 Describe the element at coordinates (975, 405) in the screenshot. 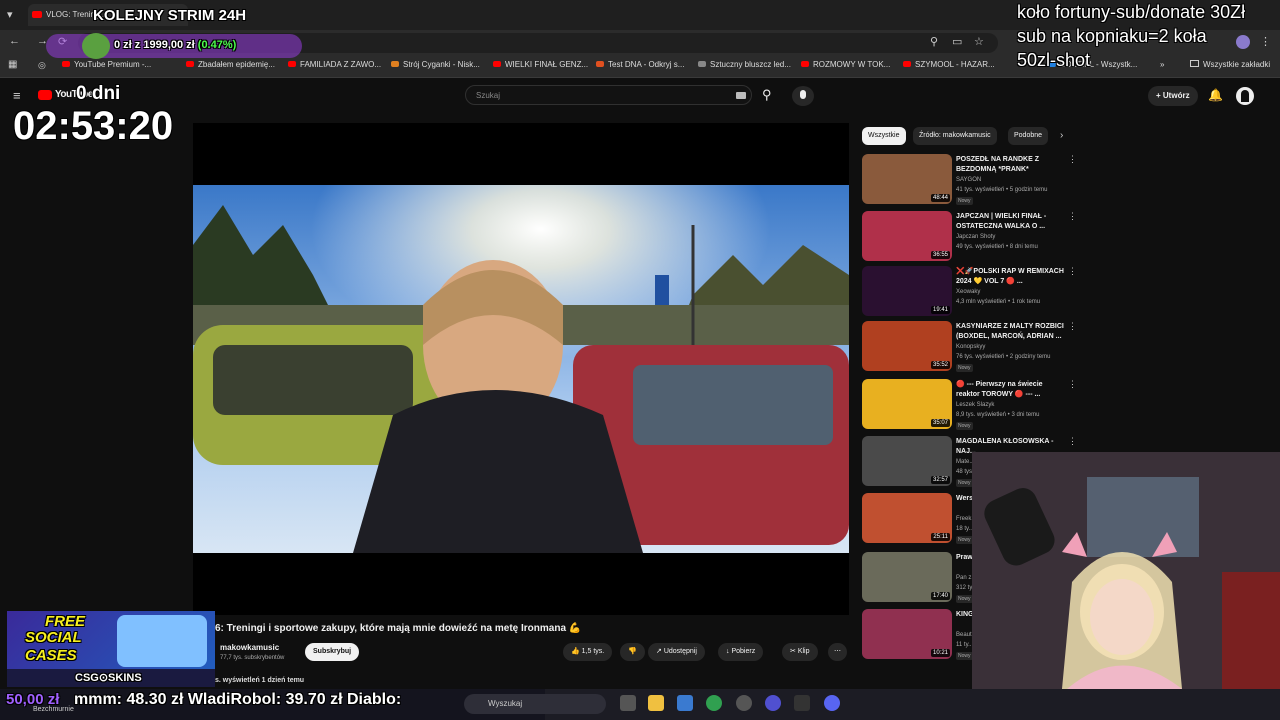

I see `recommendation-channel: Leszek Slazyk` at that location.